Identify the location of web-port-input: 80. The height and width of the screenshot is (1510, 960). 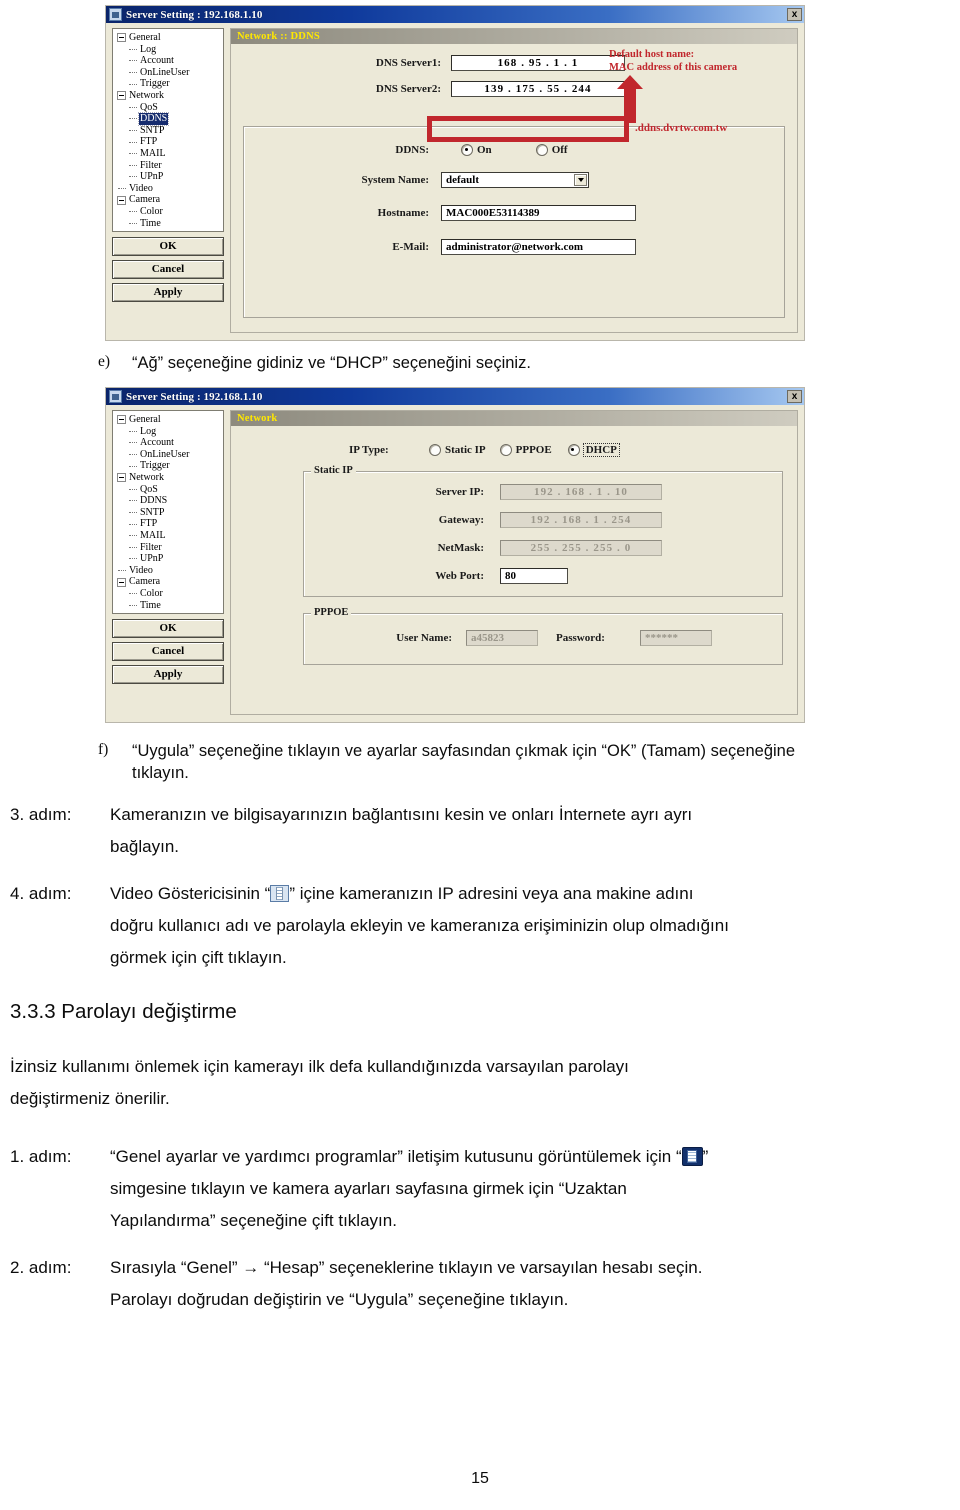
(534, 576).